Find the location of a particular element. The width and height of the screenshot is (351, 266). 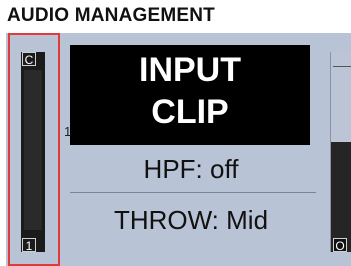

throw-setting: THROW: Mid is located at coordinates (191, 220).